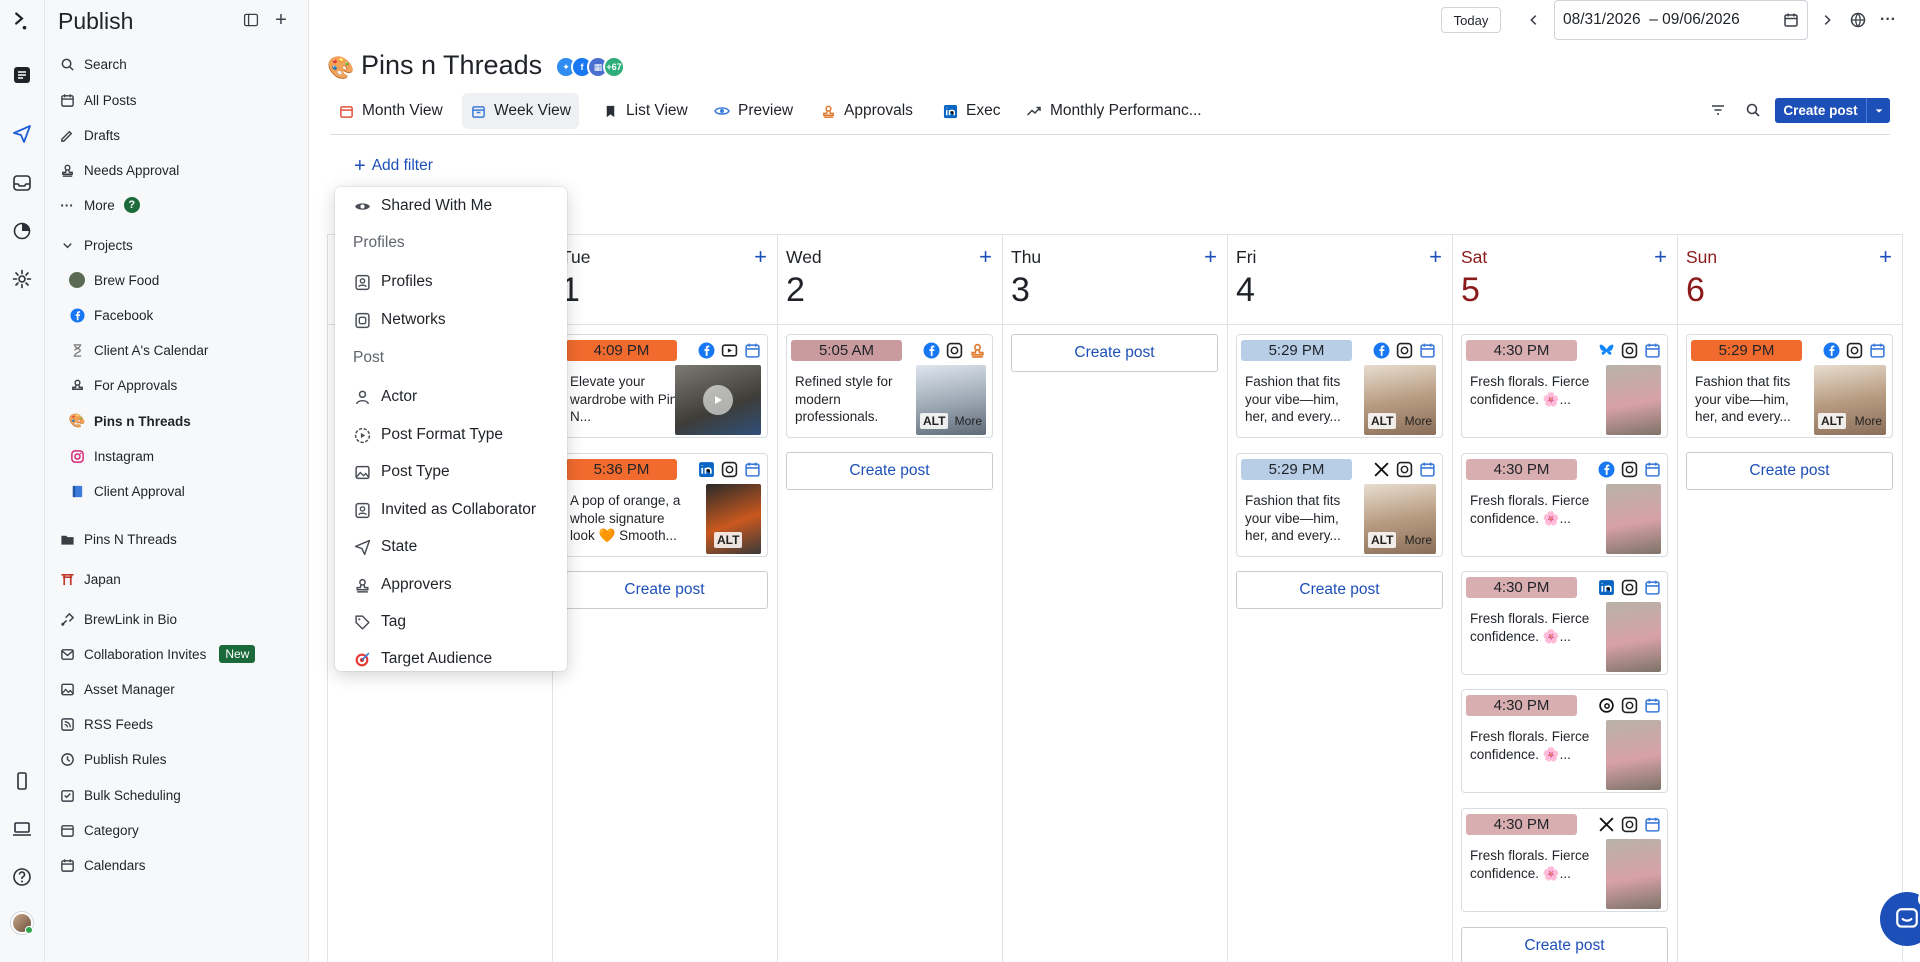  What do you see at coordinates (183, 350) in the screenshot?
I see `sidebar-project-client-a-calendar: Client A's Calendar` at bounding box center [183, 350].